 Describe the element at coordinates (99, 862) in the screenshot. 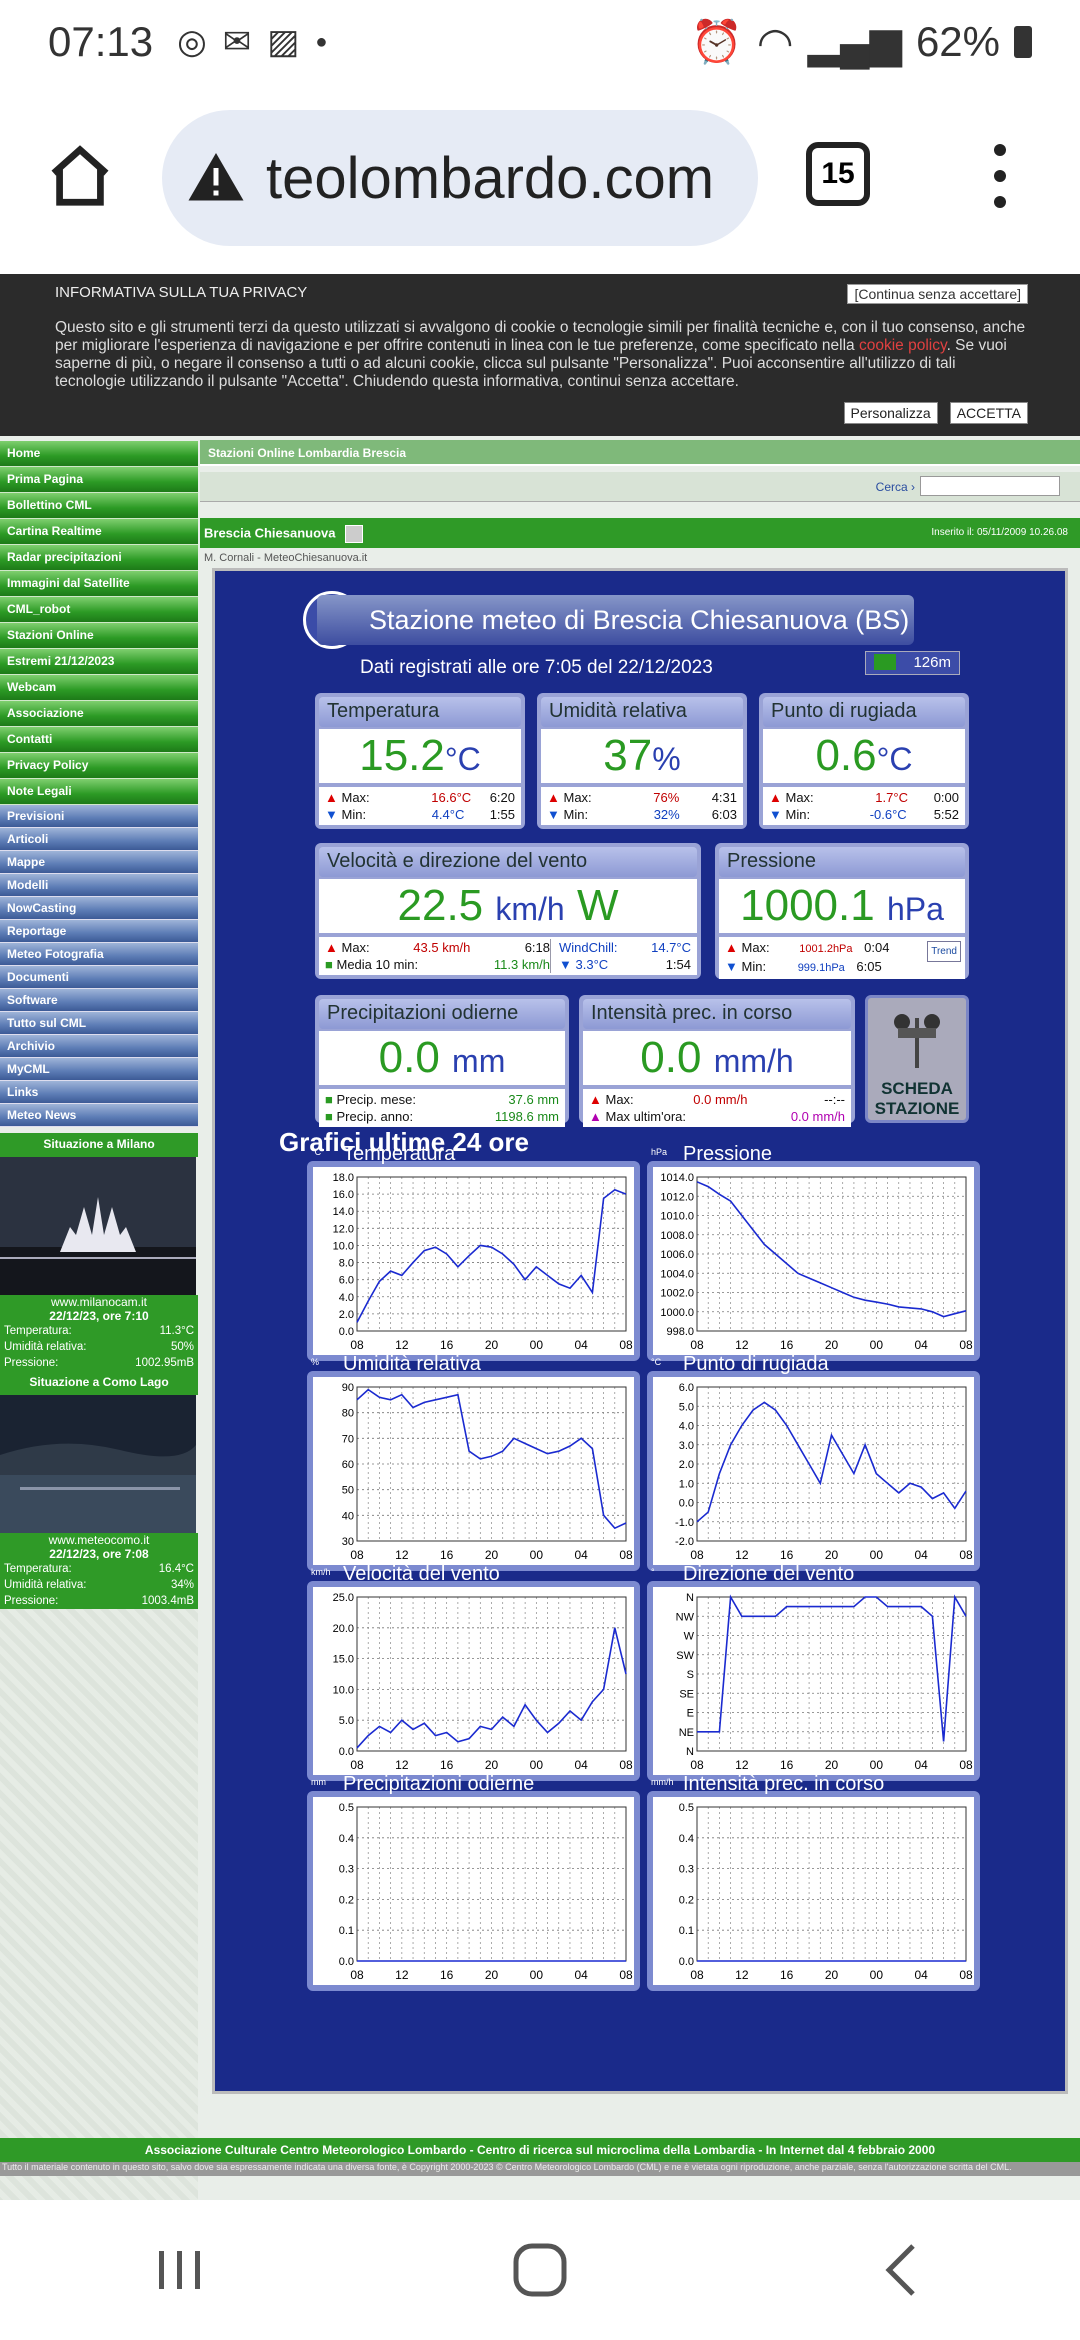

I see `nav-item: Mappe` at that location.